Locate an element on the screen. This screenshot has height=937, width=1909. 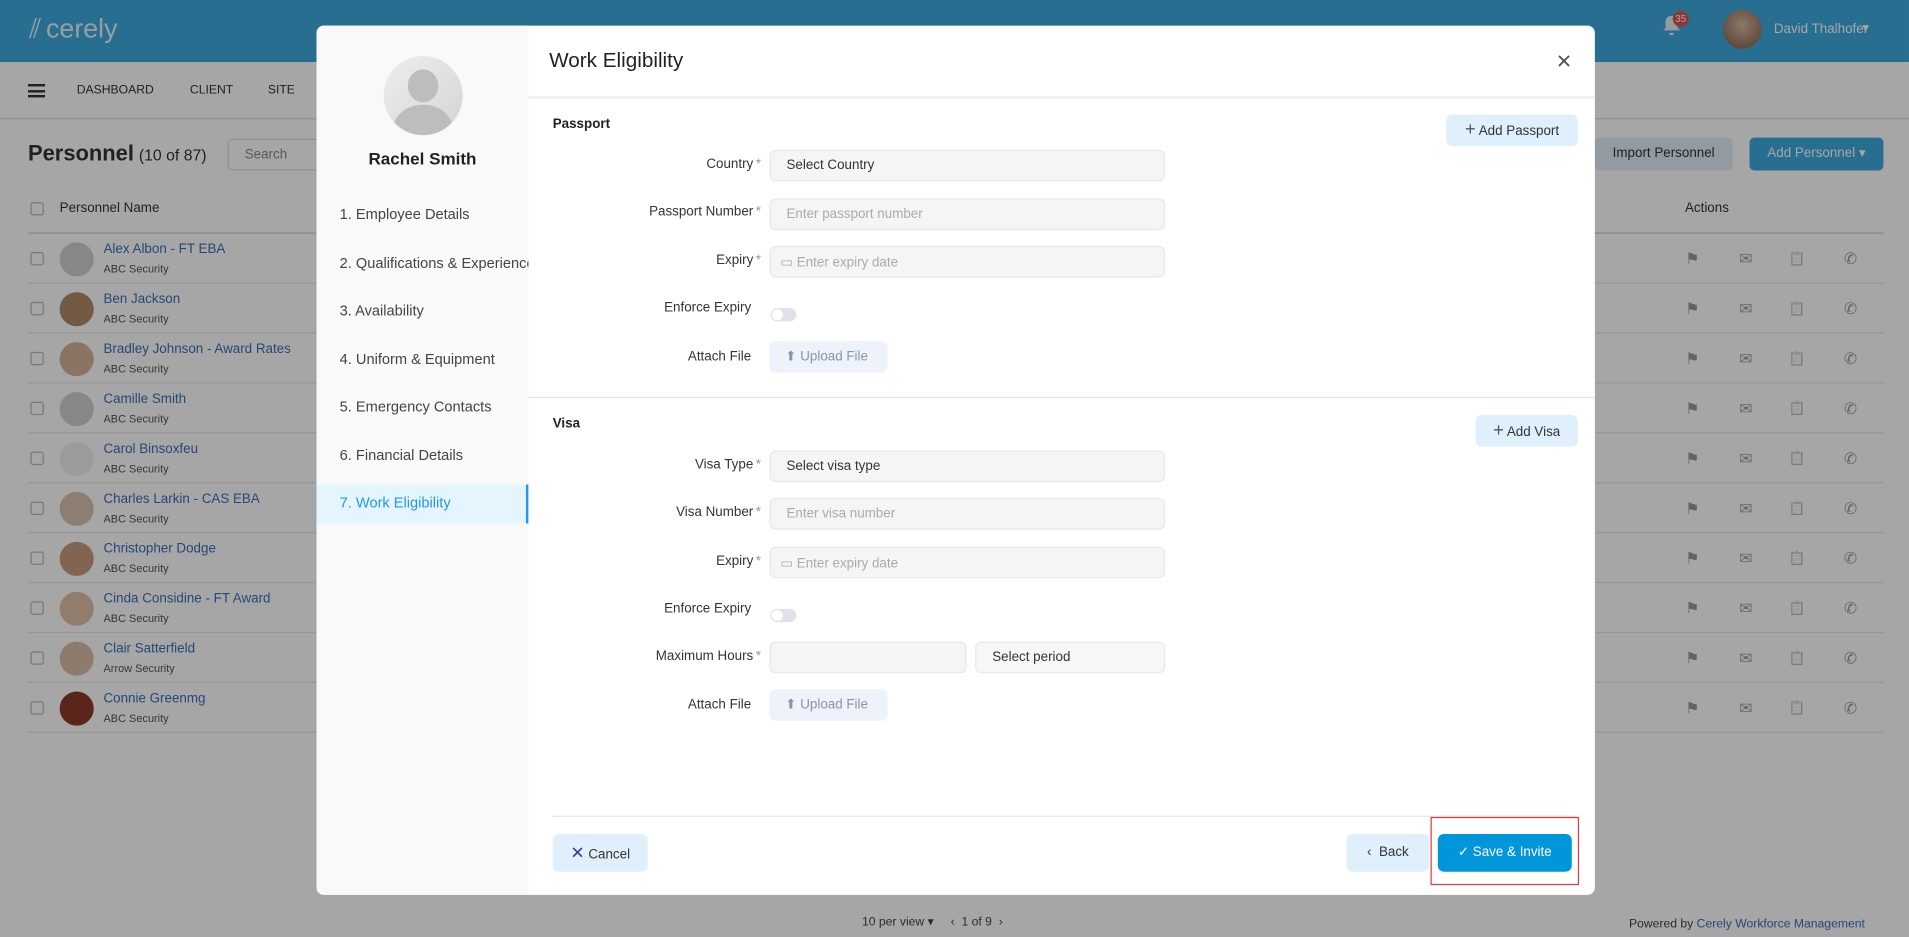
step-6: 6. Financial Details is located at coordinates (423, 455).